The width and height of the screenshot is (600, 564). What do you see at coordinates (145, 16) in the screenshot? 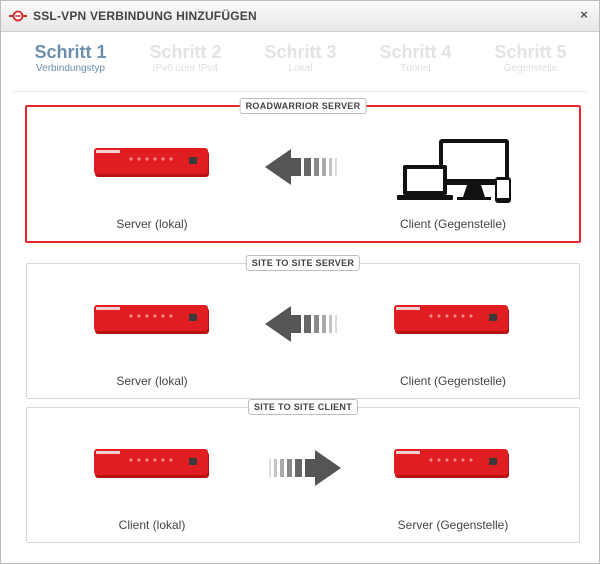
I see `dialog-title: SSL-VPN VERBINDUNG HINZUFÜGEN` at bounding box center [145, 16].